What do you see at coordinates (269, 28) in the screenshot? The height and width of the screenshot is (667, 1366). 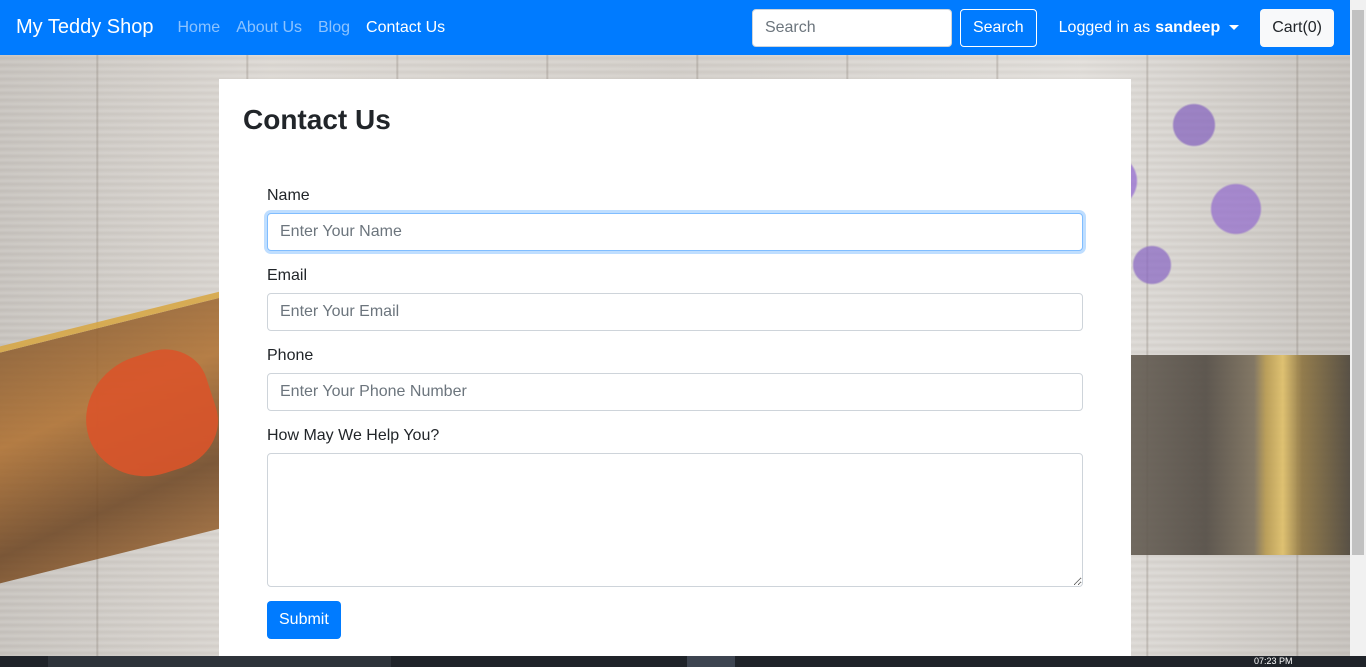 I see `nav-link-about-us: About Us` at bounding box center [269, 28].